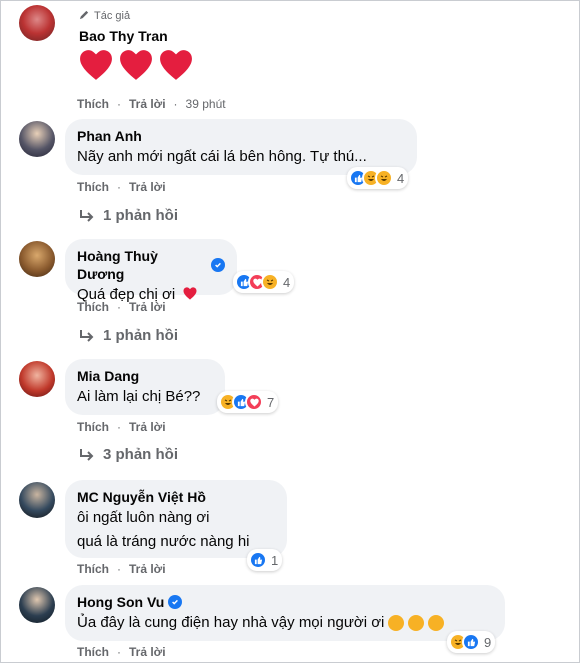 The height and width of the screenshot is (663, 580). Describe the element at coordinates (254, 402) in the screenshot. I see `love-reaction-icon` at that location.